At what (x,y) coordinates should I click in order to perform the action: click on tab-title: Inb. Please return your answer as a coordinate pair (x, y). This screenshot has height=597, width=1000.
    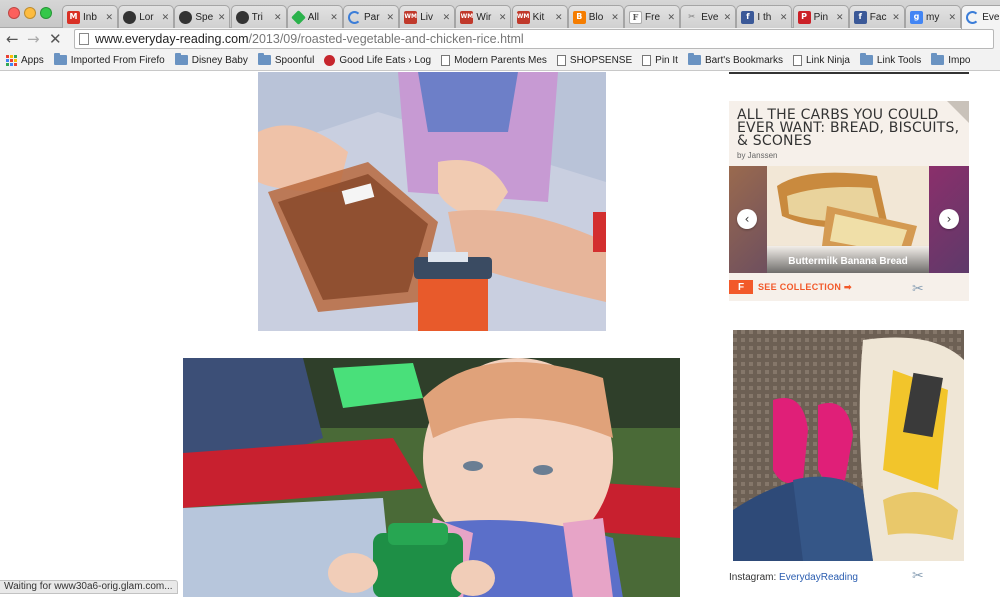
    Looking at the image, I should click on (90, 17).